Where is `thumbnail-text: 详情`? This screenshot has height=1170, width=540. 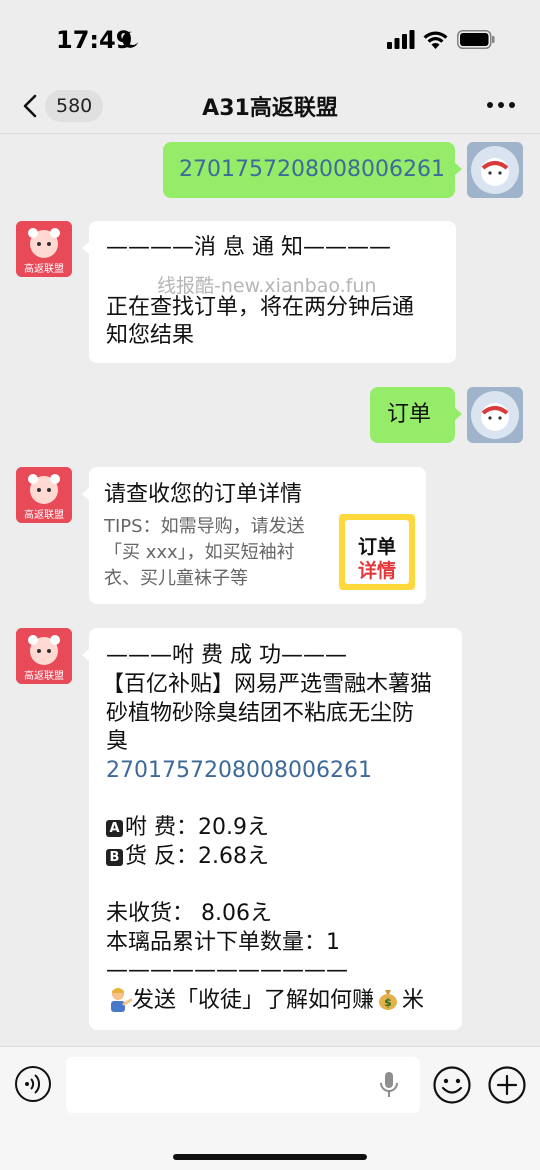
thumbnail-text: 详情 is located at coordinates (376, 571).